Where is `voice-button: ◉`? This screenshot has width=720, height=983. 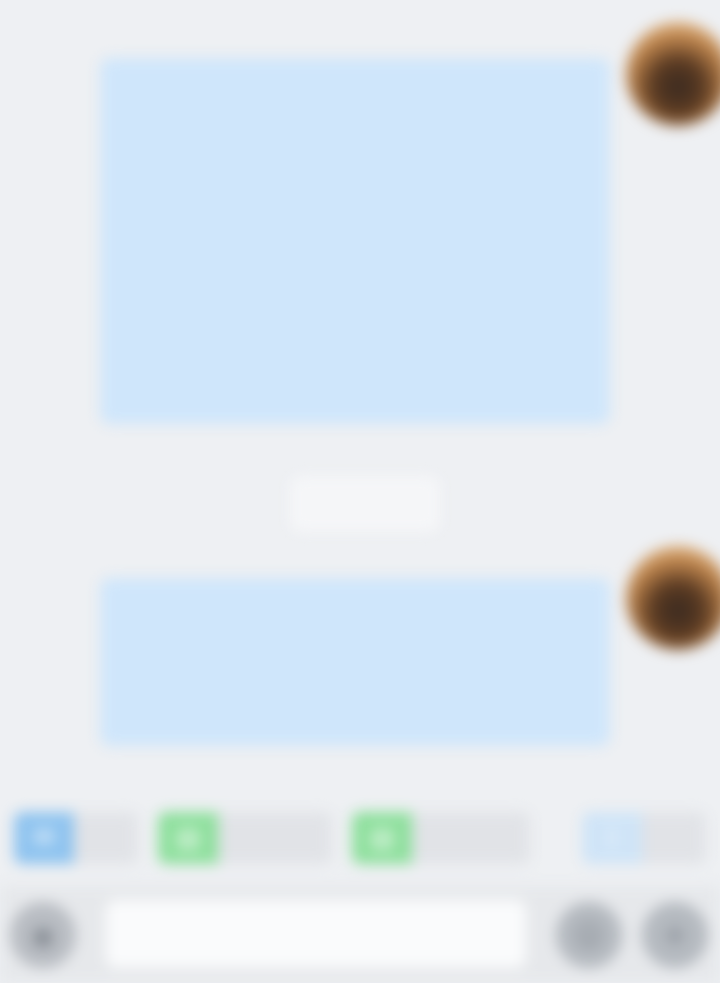
voice-button: ◉ is located at coordinates (43, 935).